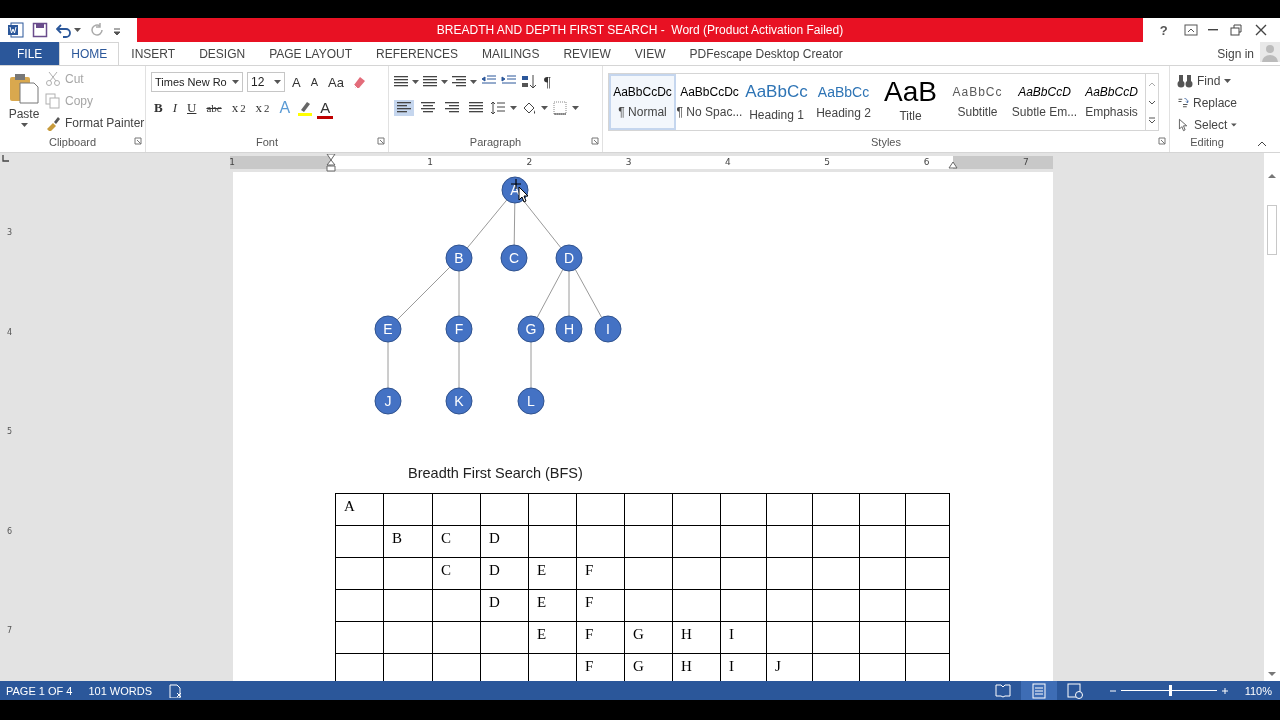 Image resolution: width=1280 pixels, height=720 pixels. Describe the element at coordinates (53, 79) in the screenshot. I see `scissors-icon` at that location.